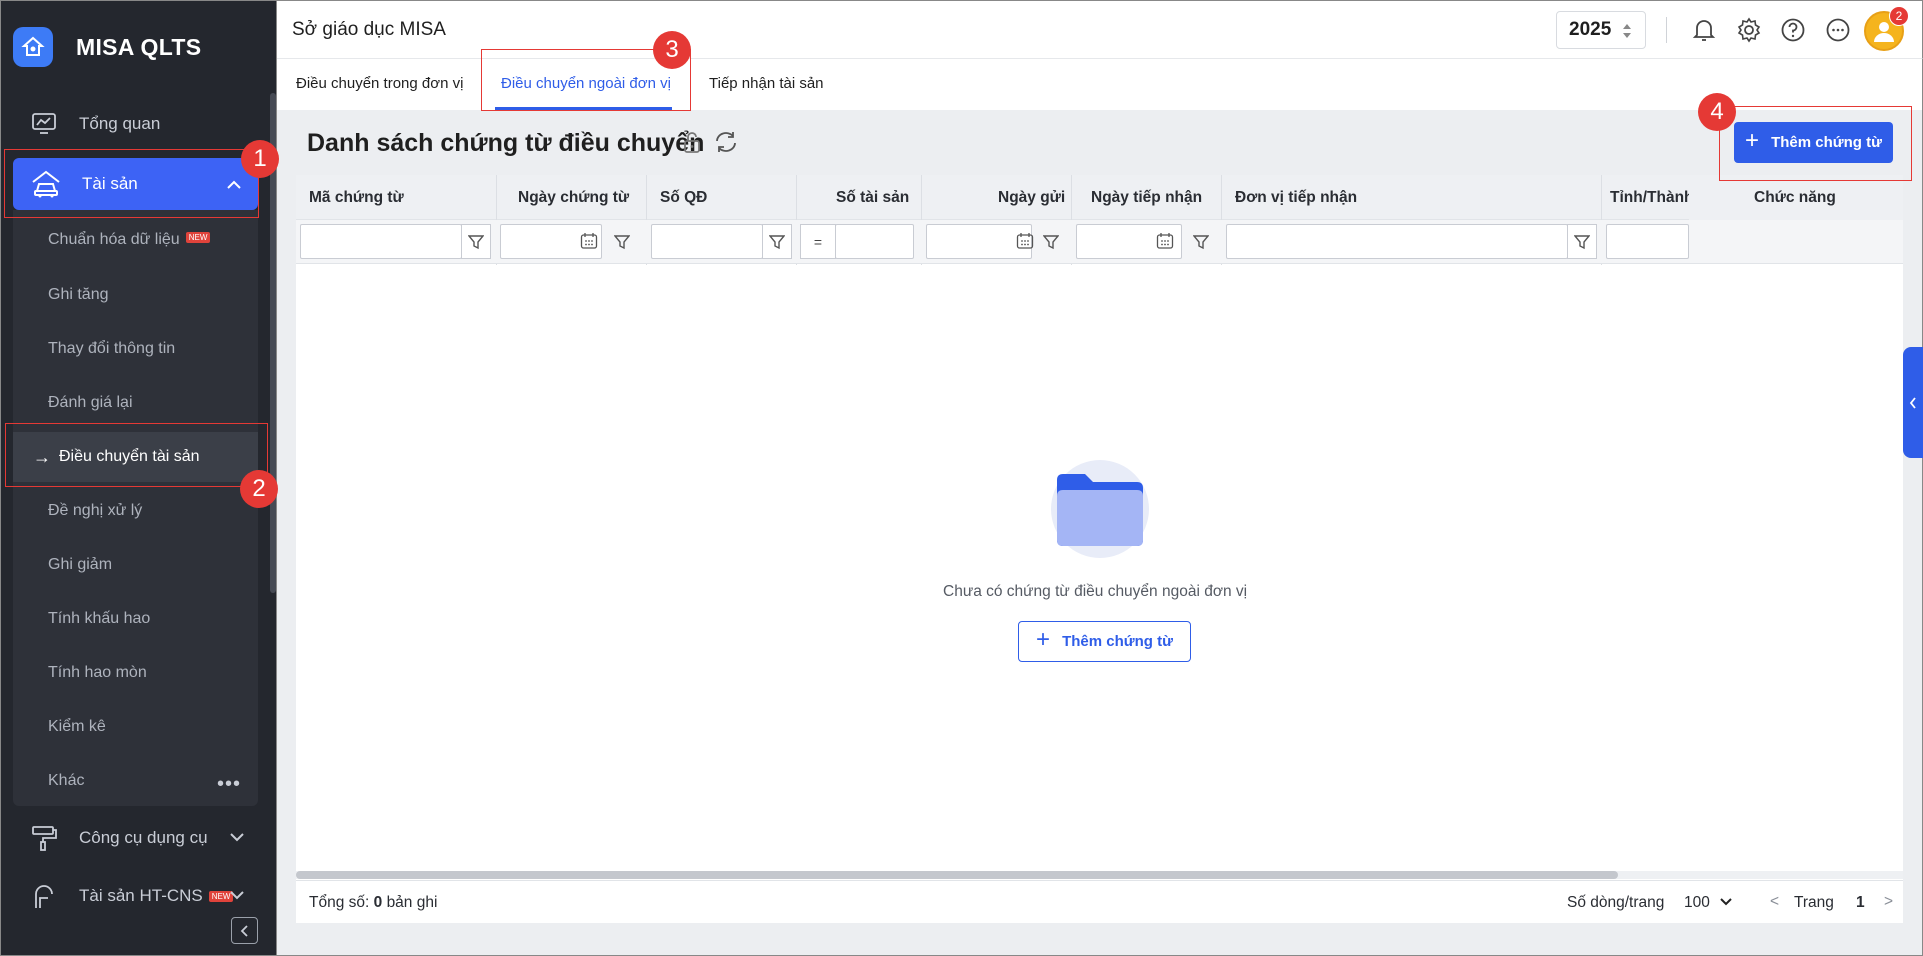 This screenshot has width=1923, height=956. What do you see at coordinates (1627, 34) in the screenshot?
I see `spinner-arrows-icon` at bounding box center [1627, 34].